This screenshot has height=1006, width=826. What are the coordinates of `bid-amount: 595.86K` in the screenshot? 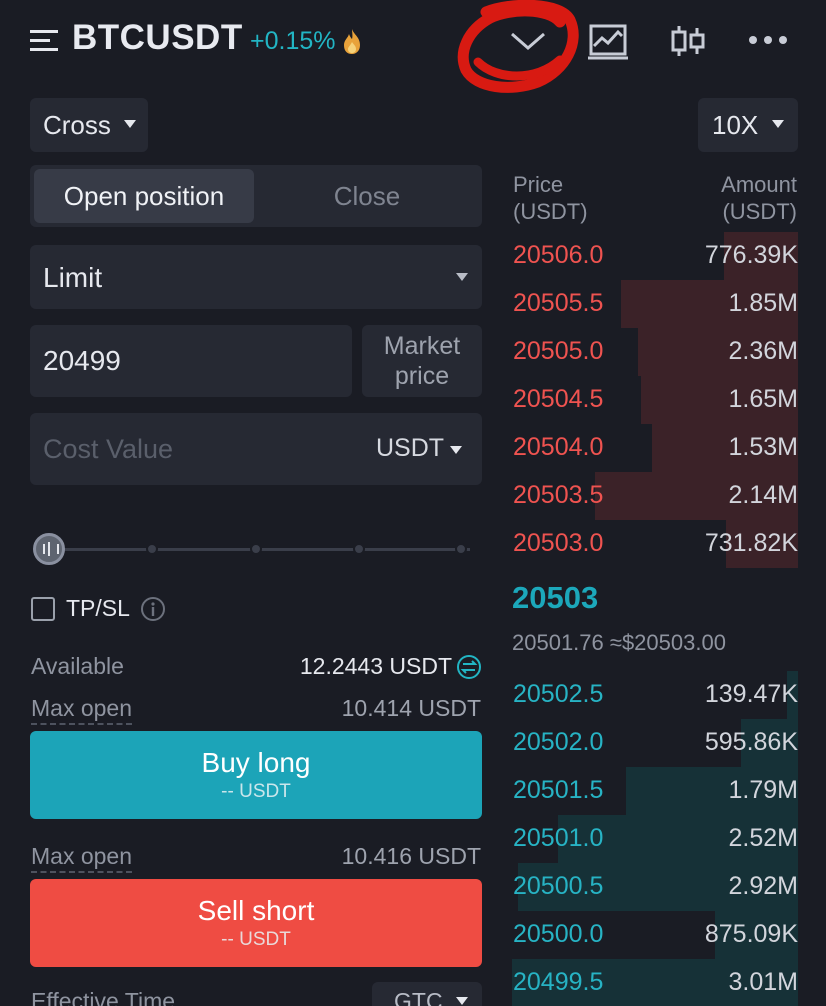 It's located at (751, 742).